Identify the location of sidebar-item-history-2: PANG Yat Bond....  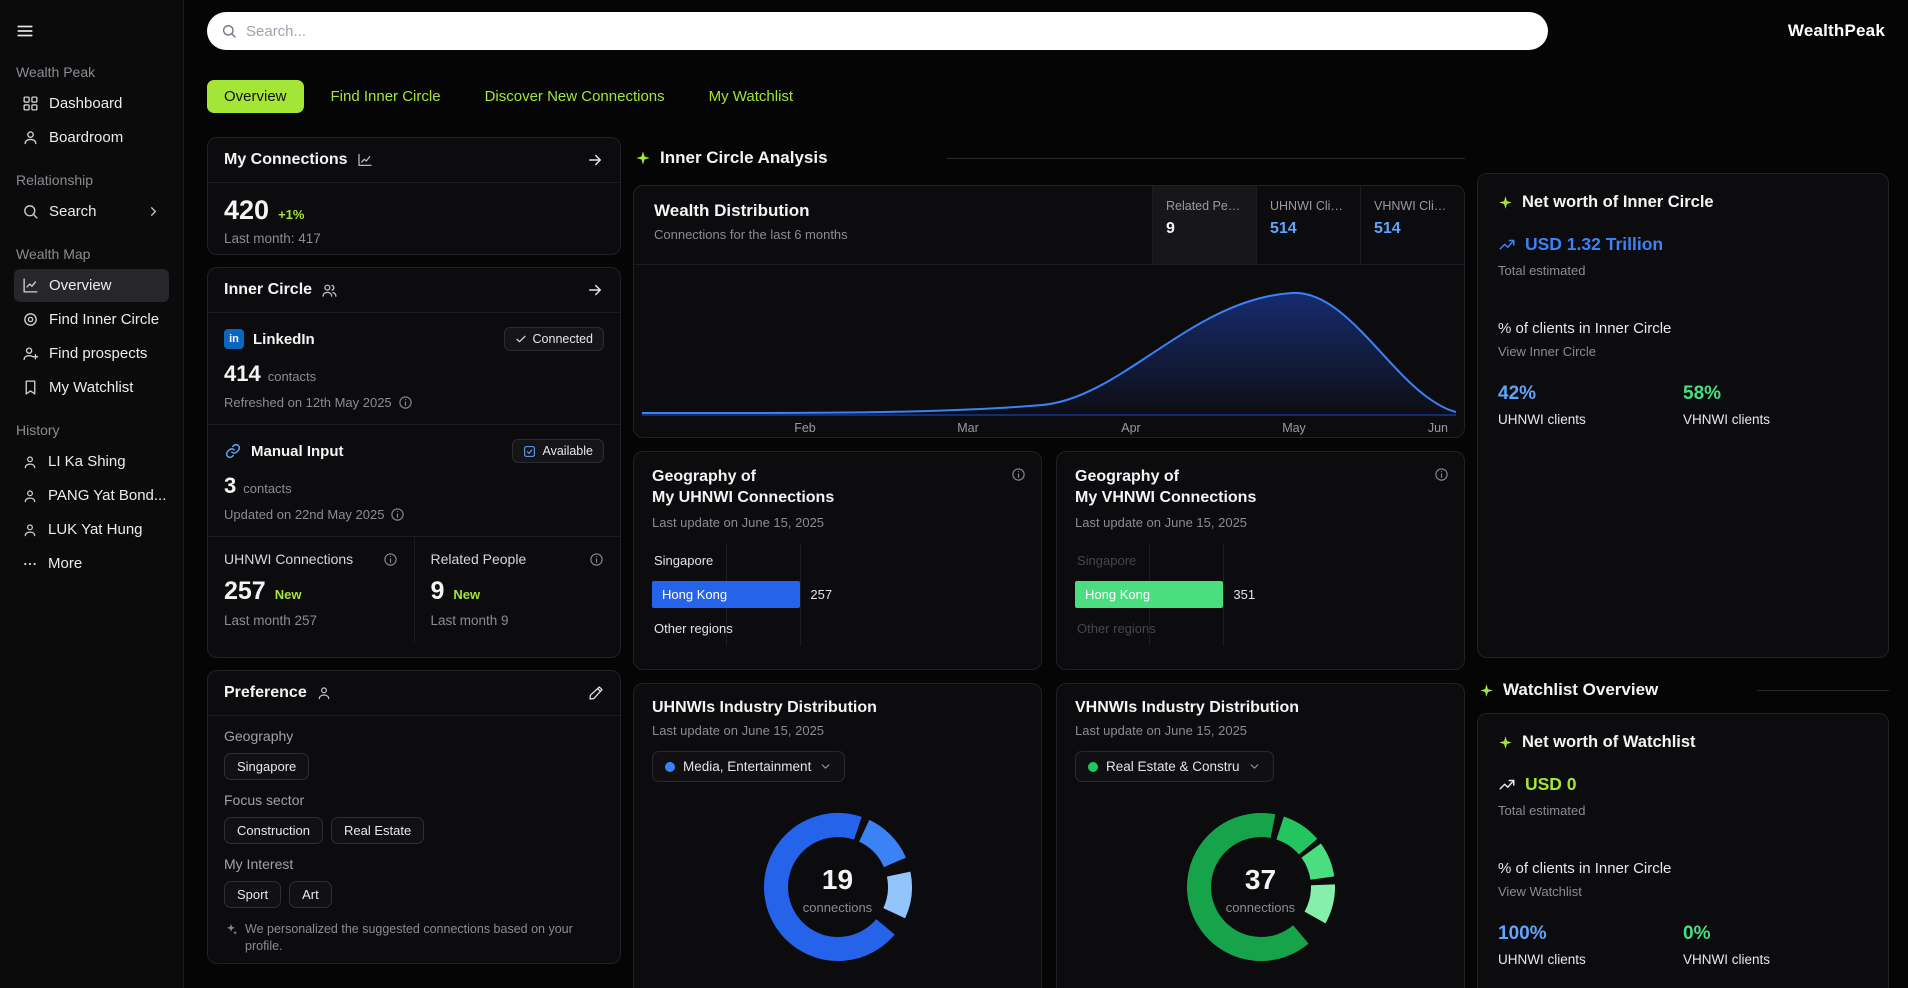
(91, 495).